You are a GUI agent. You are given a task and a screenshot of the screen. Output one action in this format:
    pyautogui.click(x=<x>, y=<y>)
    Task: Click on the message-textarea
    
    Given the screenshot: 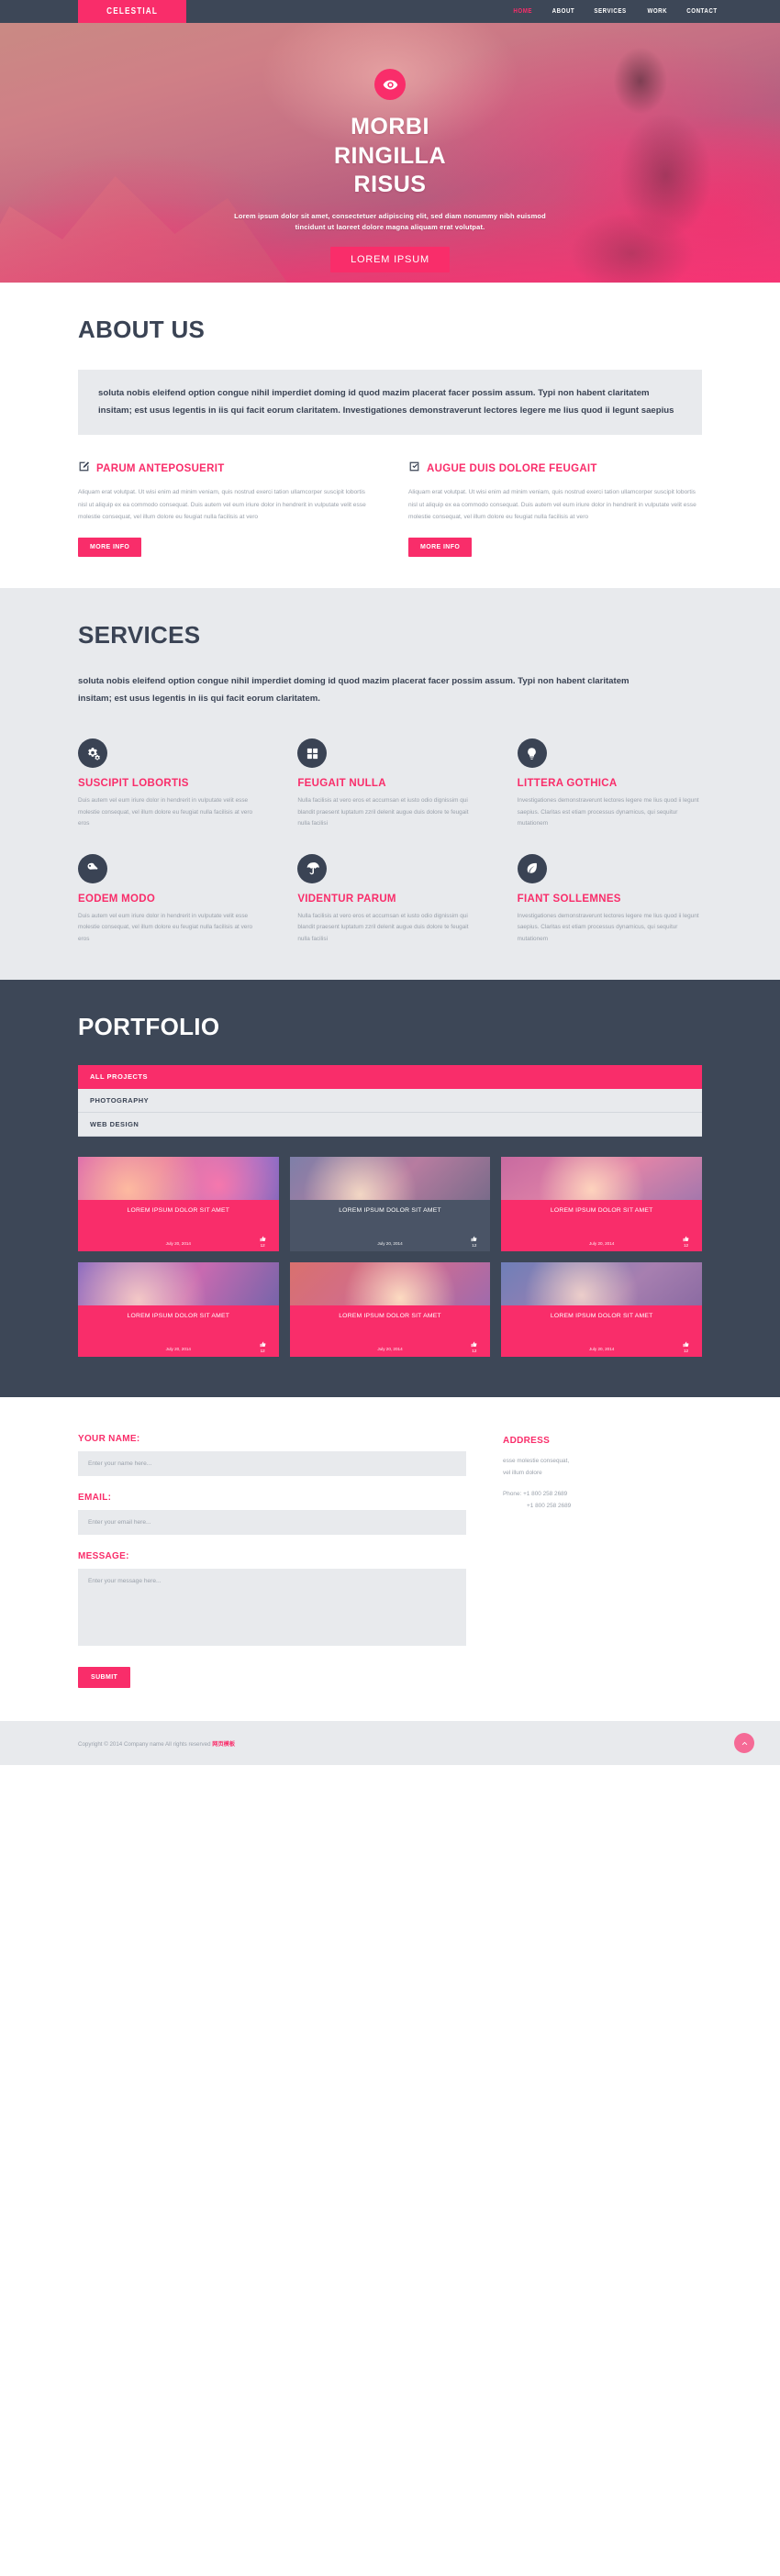 What is the action you would take?
    pyautogui.click(x=272, y=1608)
    